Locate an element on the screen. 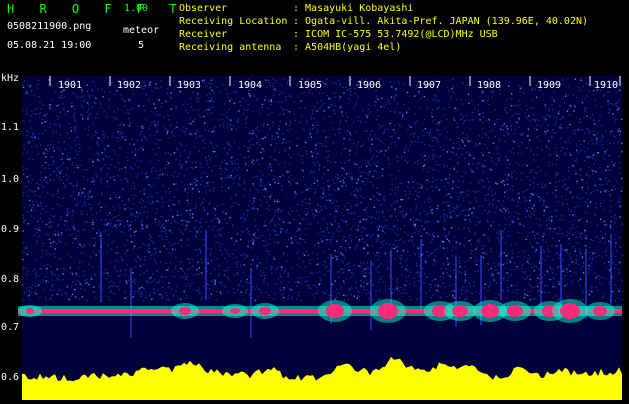  x-tick-label: 1904 is located at coordinates (250, 85).